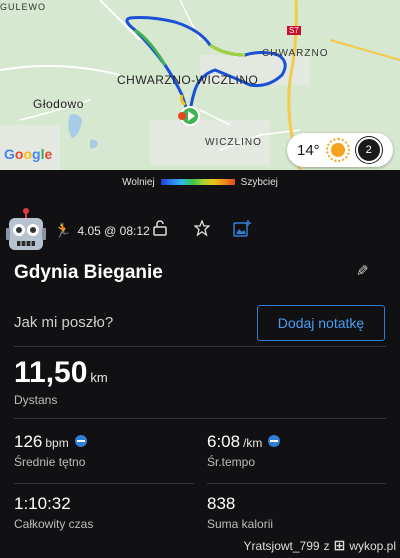  Describe the element at coordinates (372, 545) in the screenshot. I see `watermark-site: wykop.pl` at that location.